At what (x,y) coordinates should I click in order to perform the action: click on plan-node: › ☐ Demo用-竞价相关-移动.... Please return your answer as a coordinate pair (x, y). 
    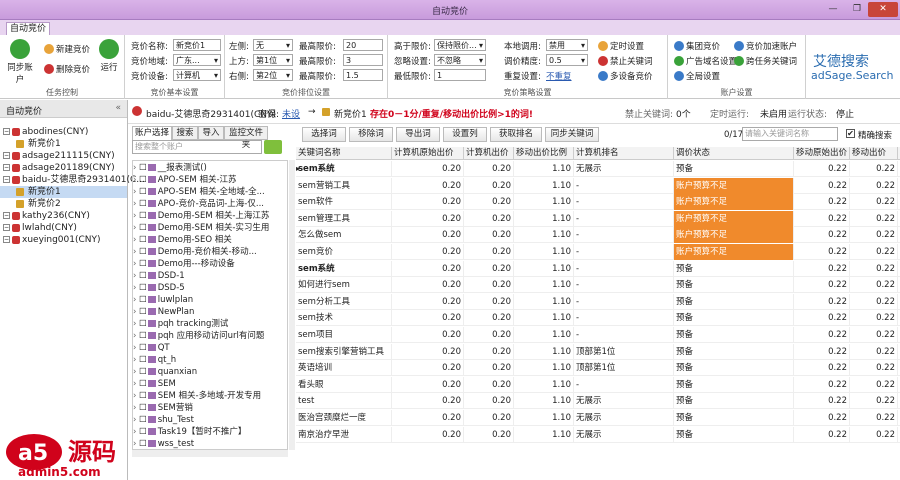
    Looking at the image, I should click on (195, 252).